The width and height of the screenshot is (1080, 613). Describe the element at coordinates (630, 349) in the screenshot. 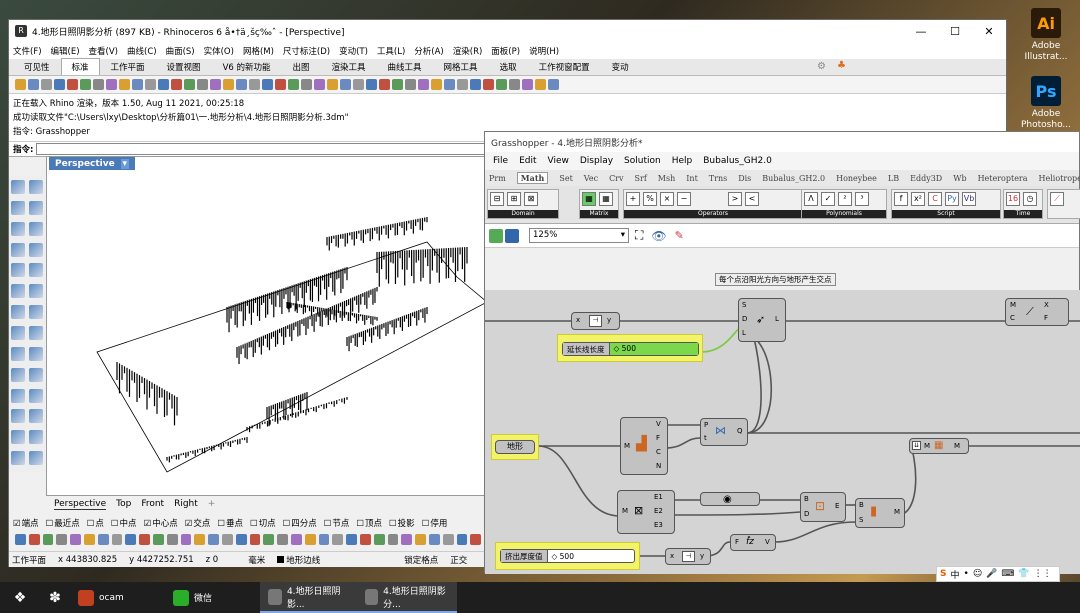

I see `slider-extension-length: 延长线长度 ◇ 500` at that location.